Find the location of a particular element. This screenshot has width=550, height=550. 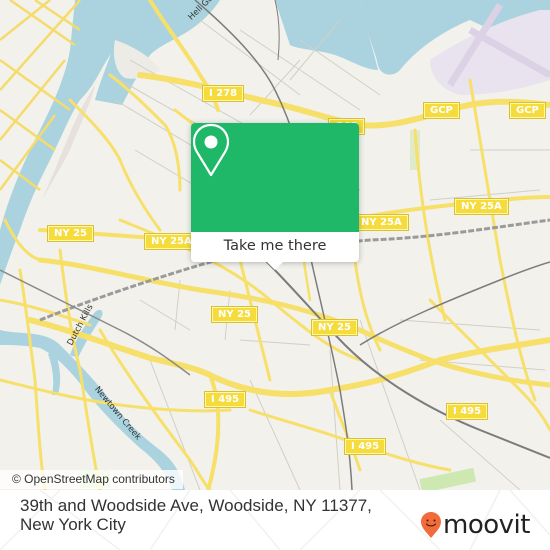

popup-header is located at coordinates (275, 177).